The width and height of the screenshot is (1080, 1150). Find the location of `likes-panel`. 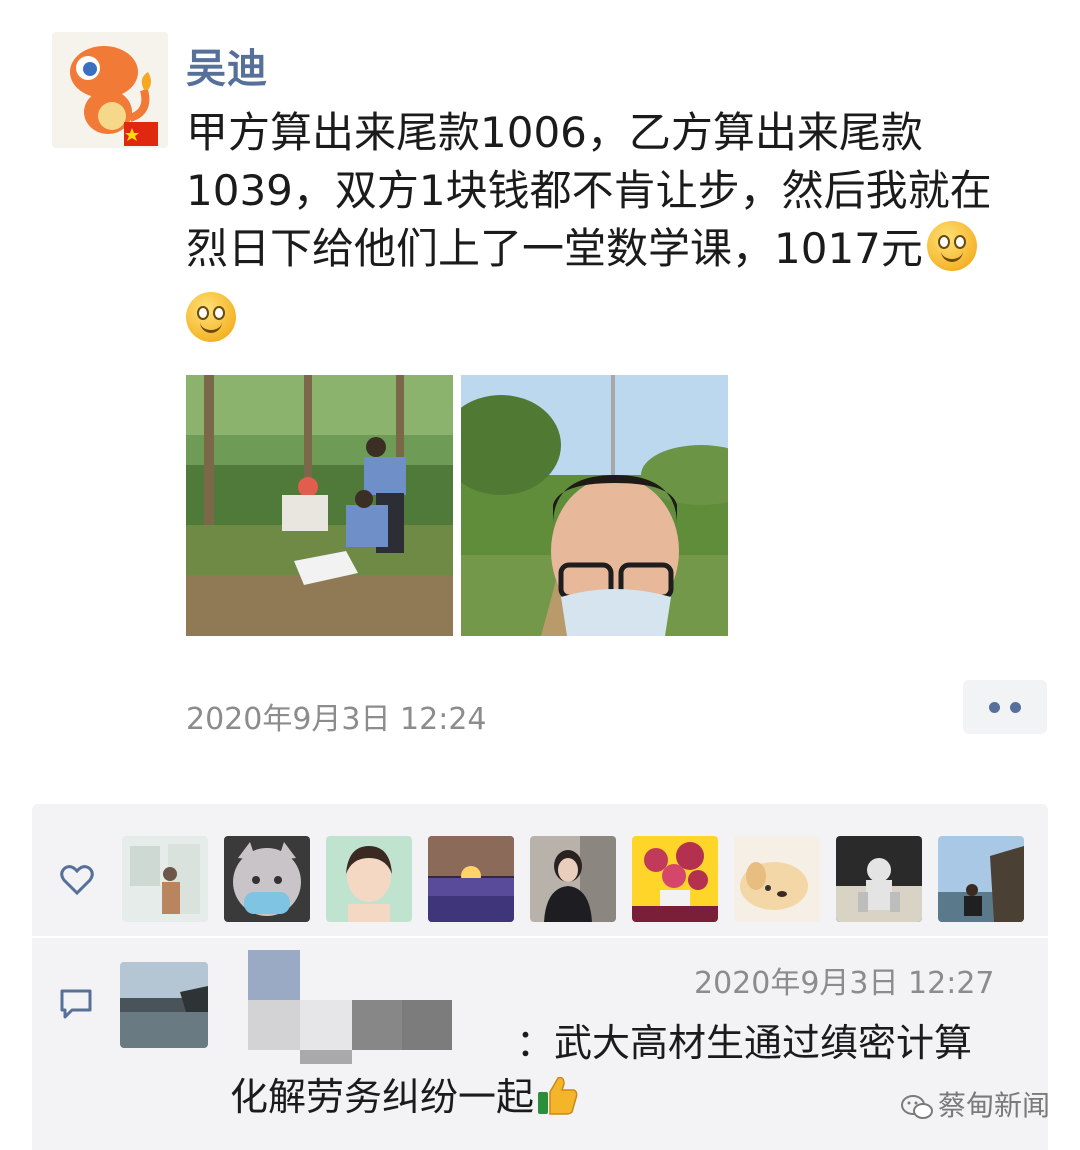

likes-panel is located at coordinates (540, 870).